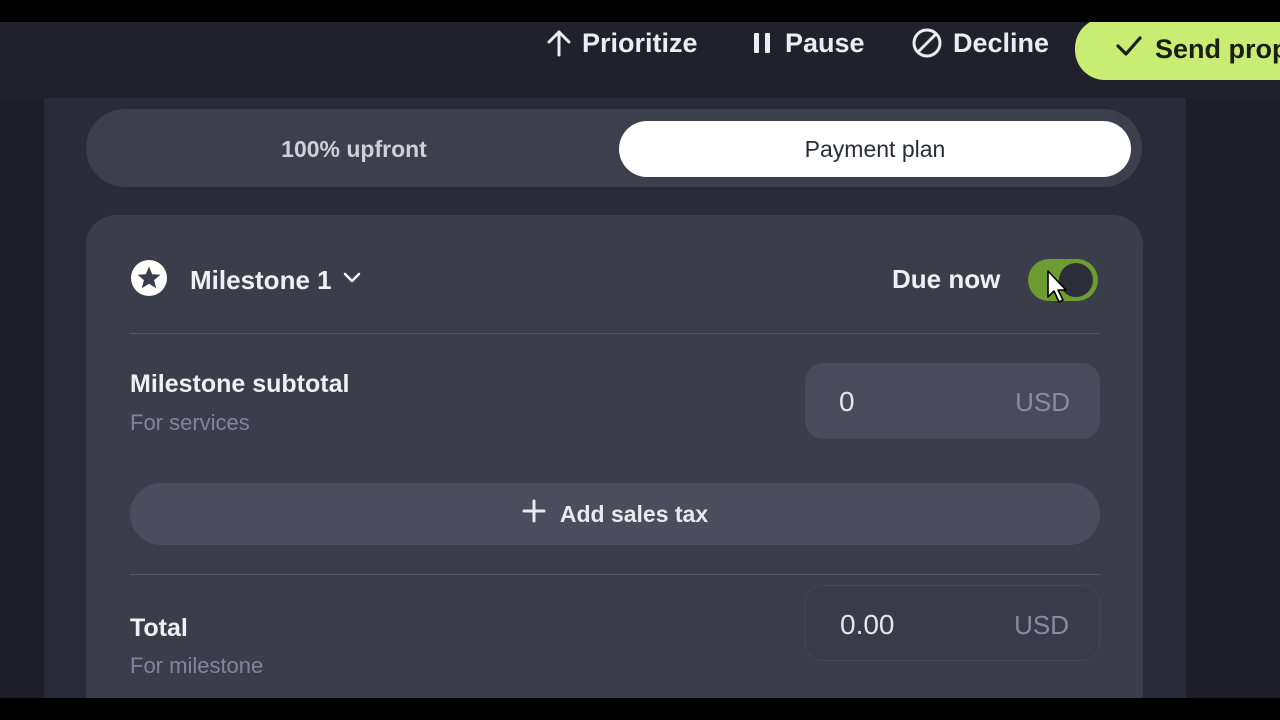  What do you see at coordinates (946, 279) in the screenshot?
I see `due-now-label: Due now` at bounding box center [946, 279].